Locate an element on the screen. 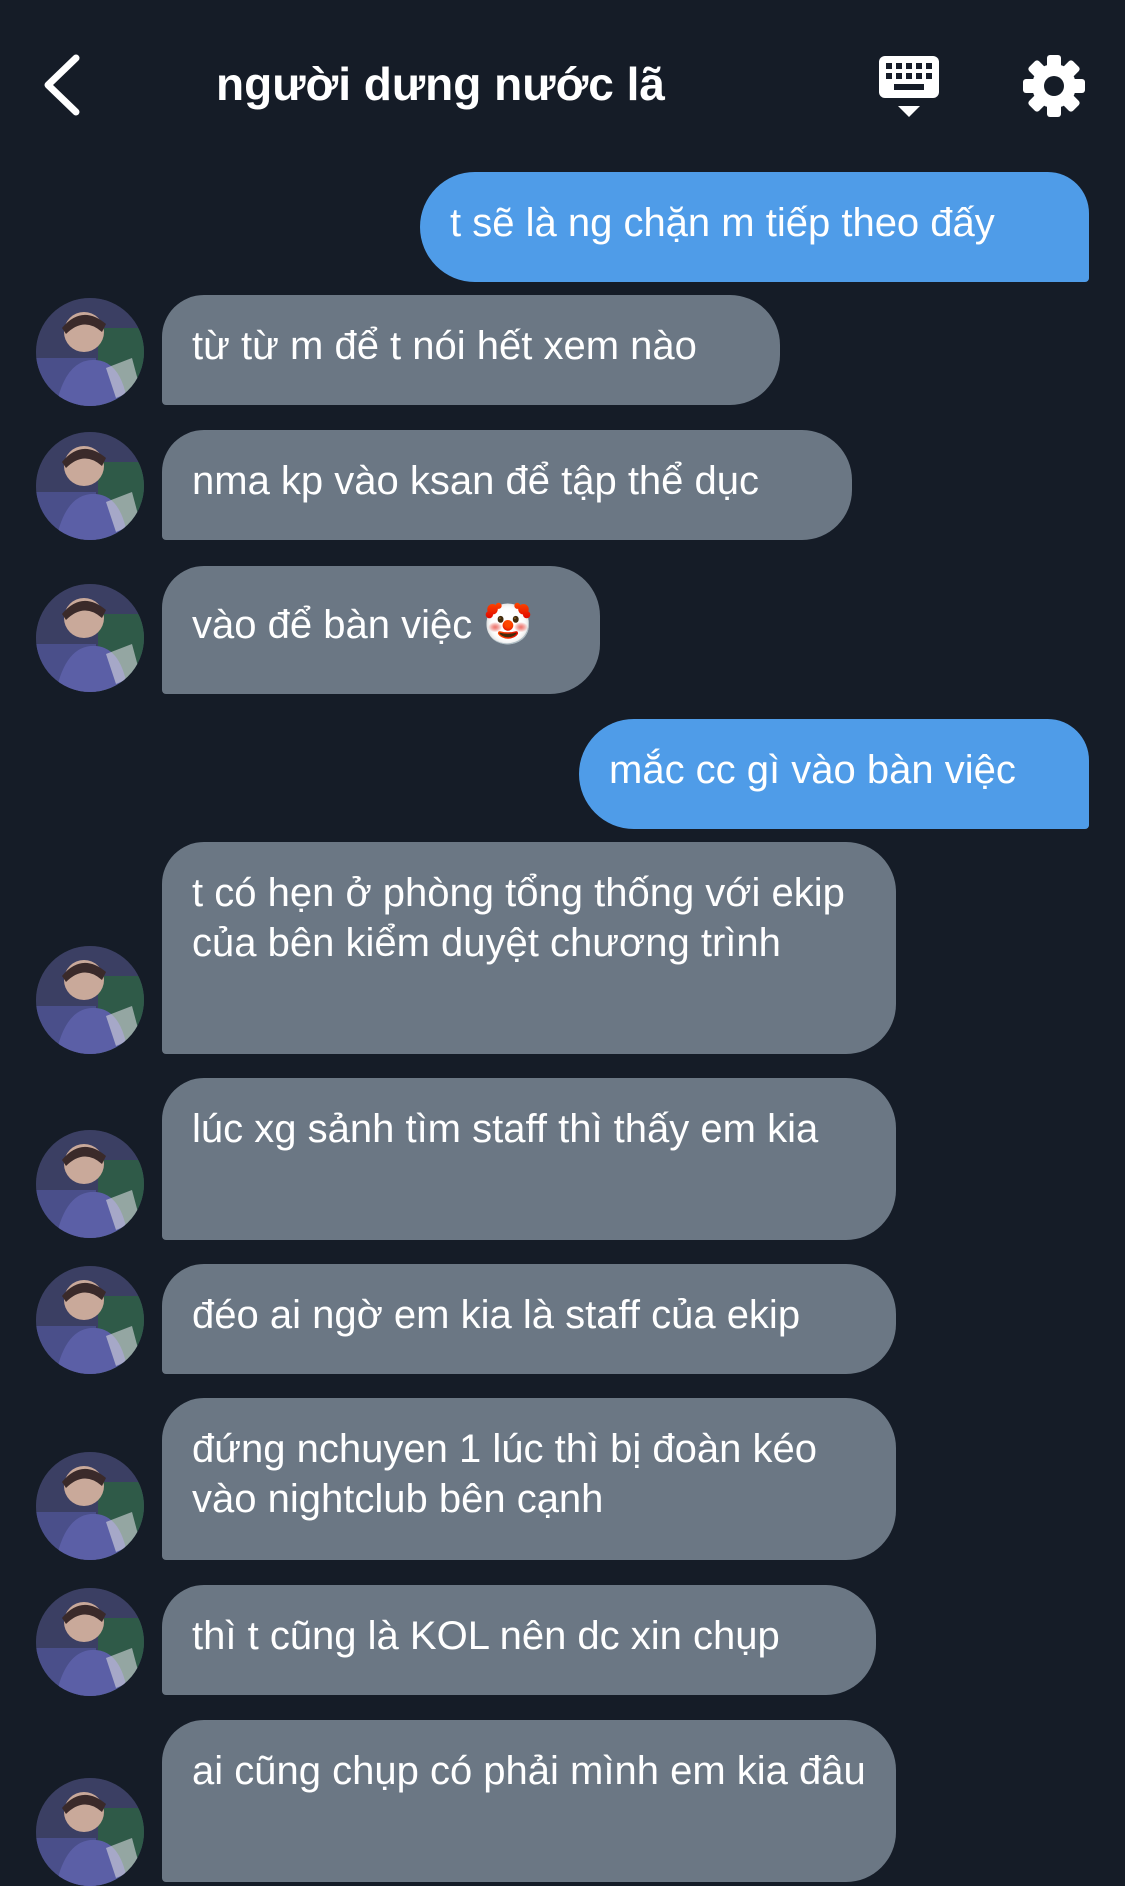 The image size is (1125, 1886). gear-icon is located at coordinates (1054, 86).